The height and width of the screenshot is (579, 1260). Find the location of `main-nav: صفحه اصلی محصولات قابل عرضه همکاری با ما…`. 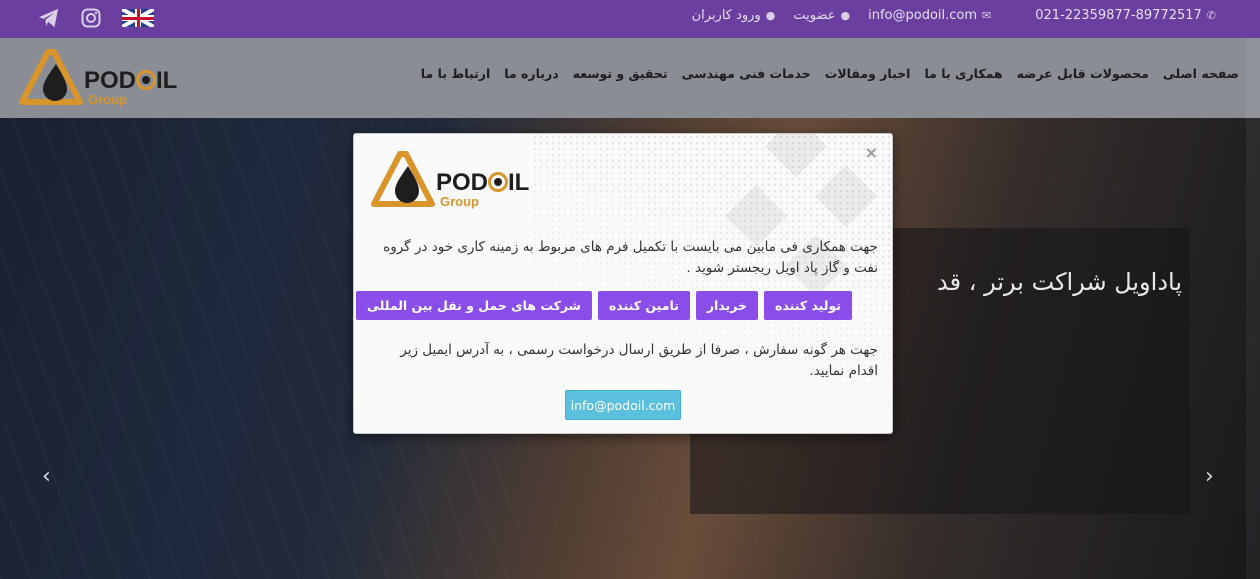

main-nav: صفحه اصلی محصولات قابل عرضه همکاری با ما… is located at coordinates (830, 73).